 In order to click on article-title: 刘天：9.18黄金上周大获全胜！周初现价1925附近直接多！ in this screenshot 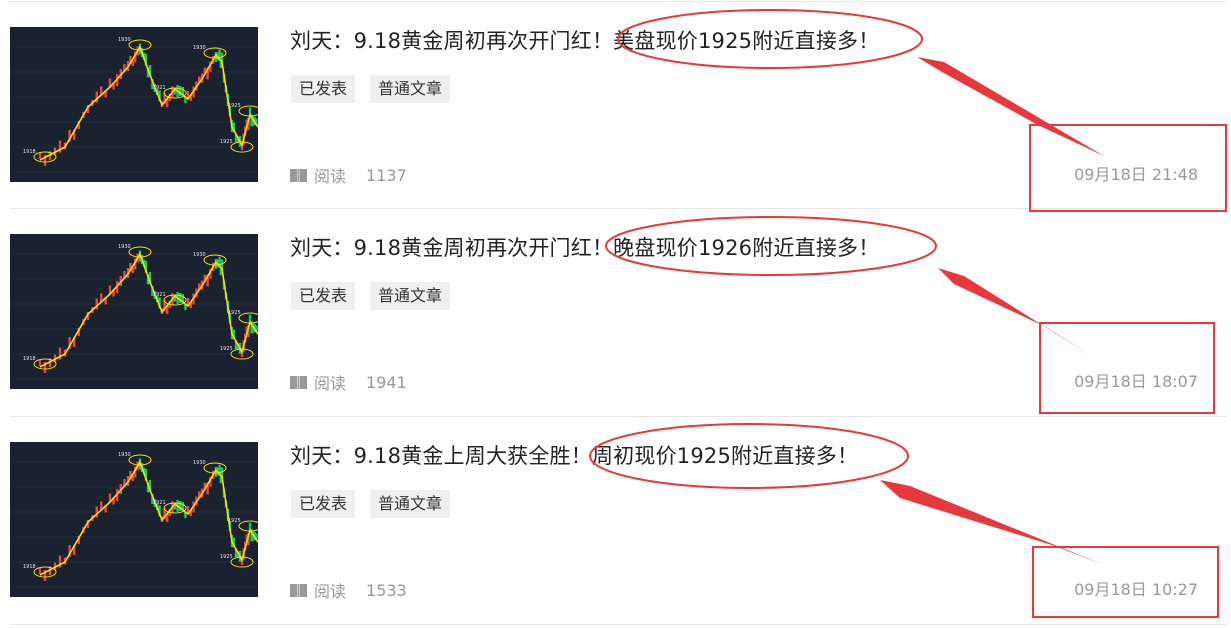, I will do `click(574, 455)`.